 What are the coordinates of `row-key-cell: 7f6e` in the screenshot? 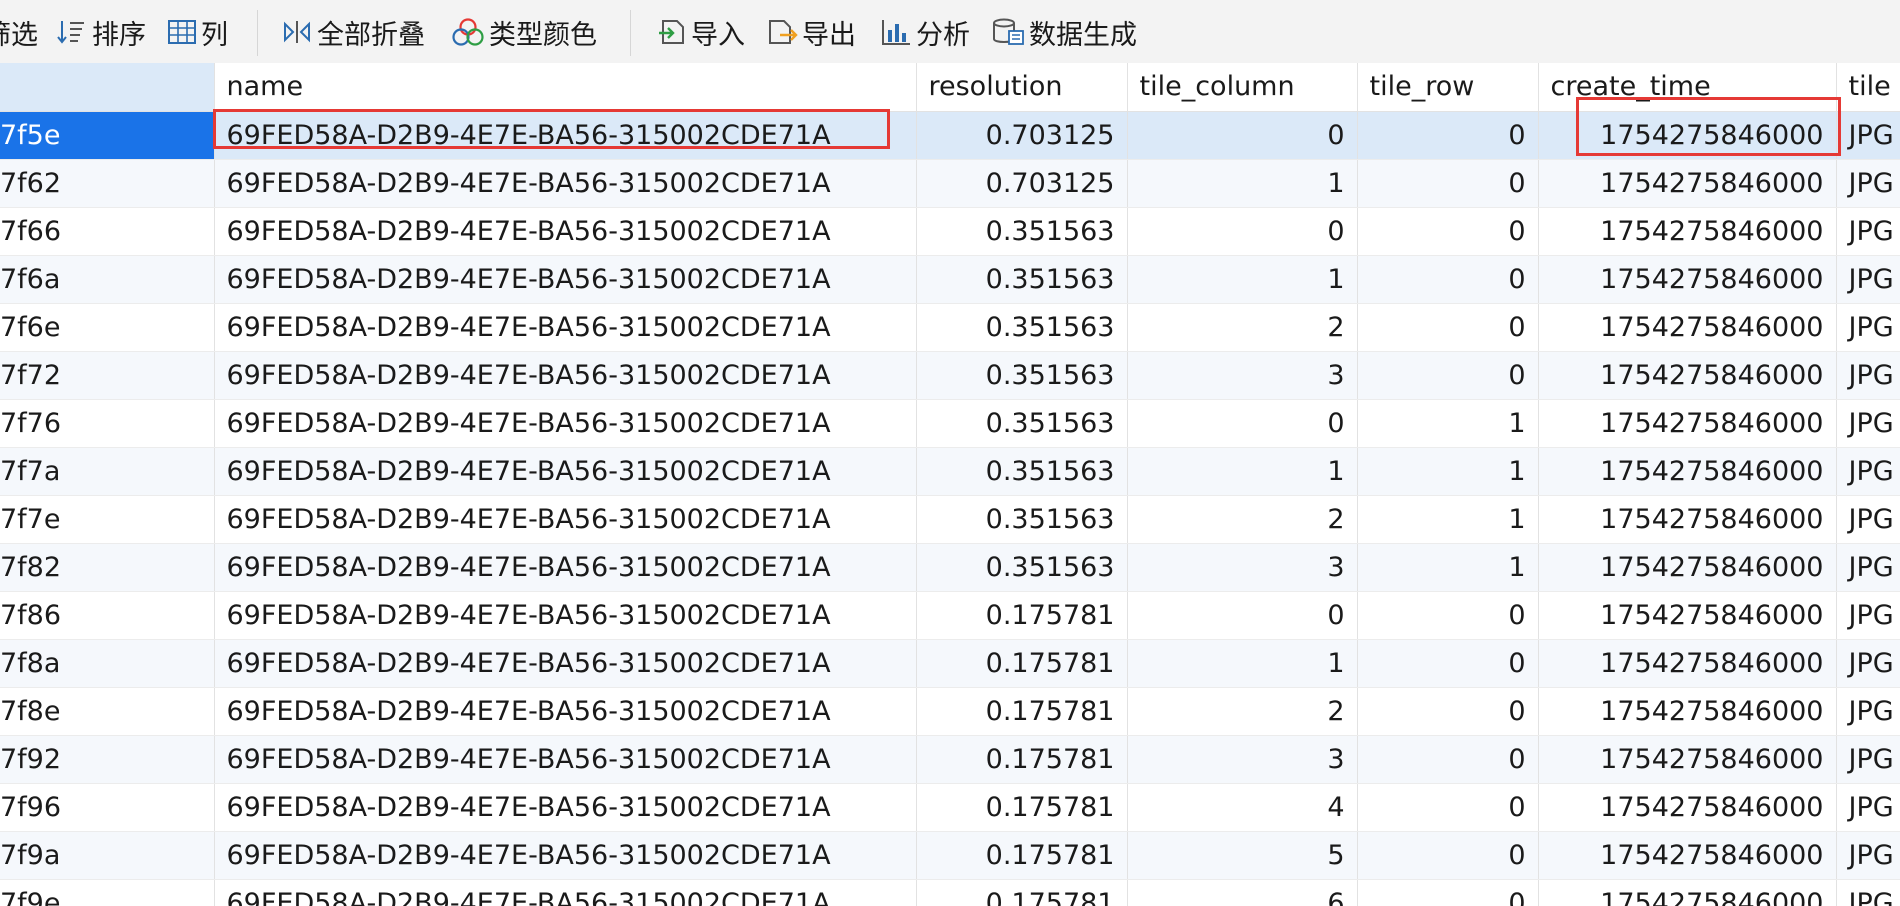 It's located at (107, 327).